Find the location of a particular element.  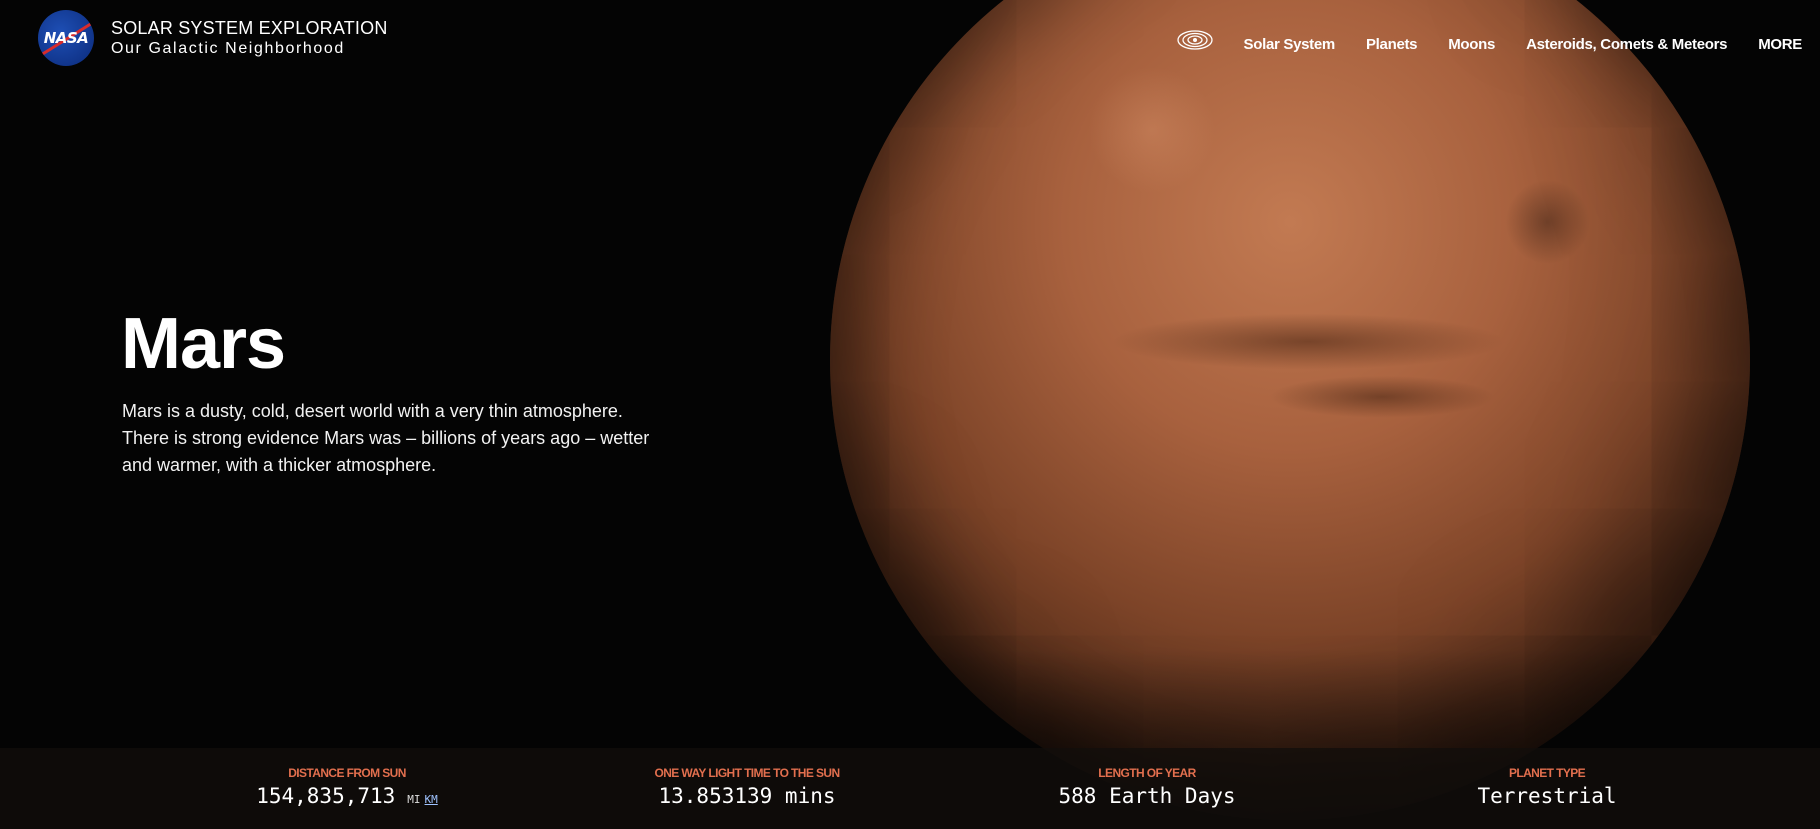

fact-distance-from-sun: DISTANCE FROM SUN 154,835,713 MI KM is located at coordinates (347, 787).